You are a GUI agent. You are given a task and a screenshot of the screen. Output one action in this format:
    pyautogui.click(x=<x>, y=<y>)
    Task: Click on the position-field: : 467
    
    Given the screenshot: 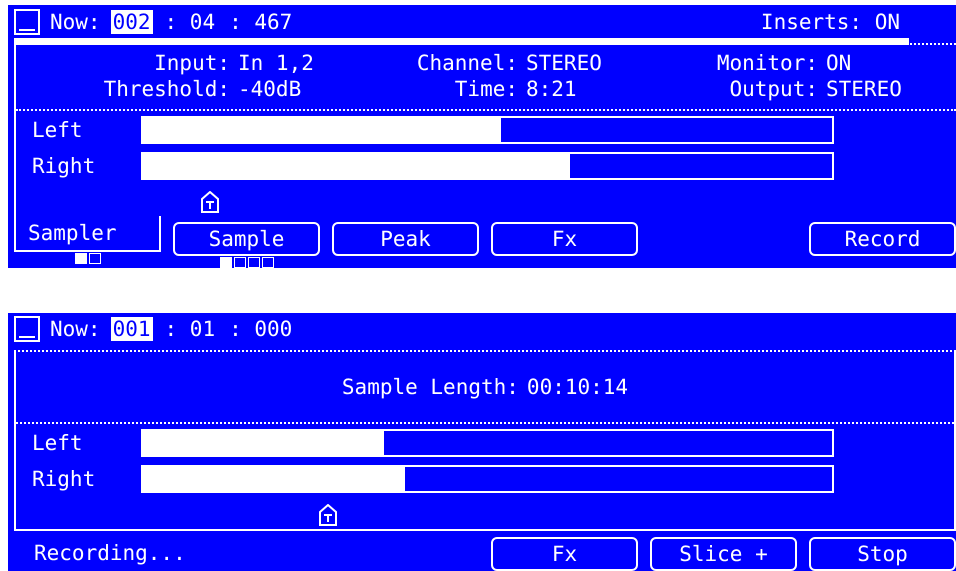 What is the action you would take?
    pyautogui.click(x=260, y=22)
    